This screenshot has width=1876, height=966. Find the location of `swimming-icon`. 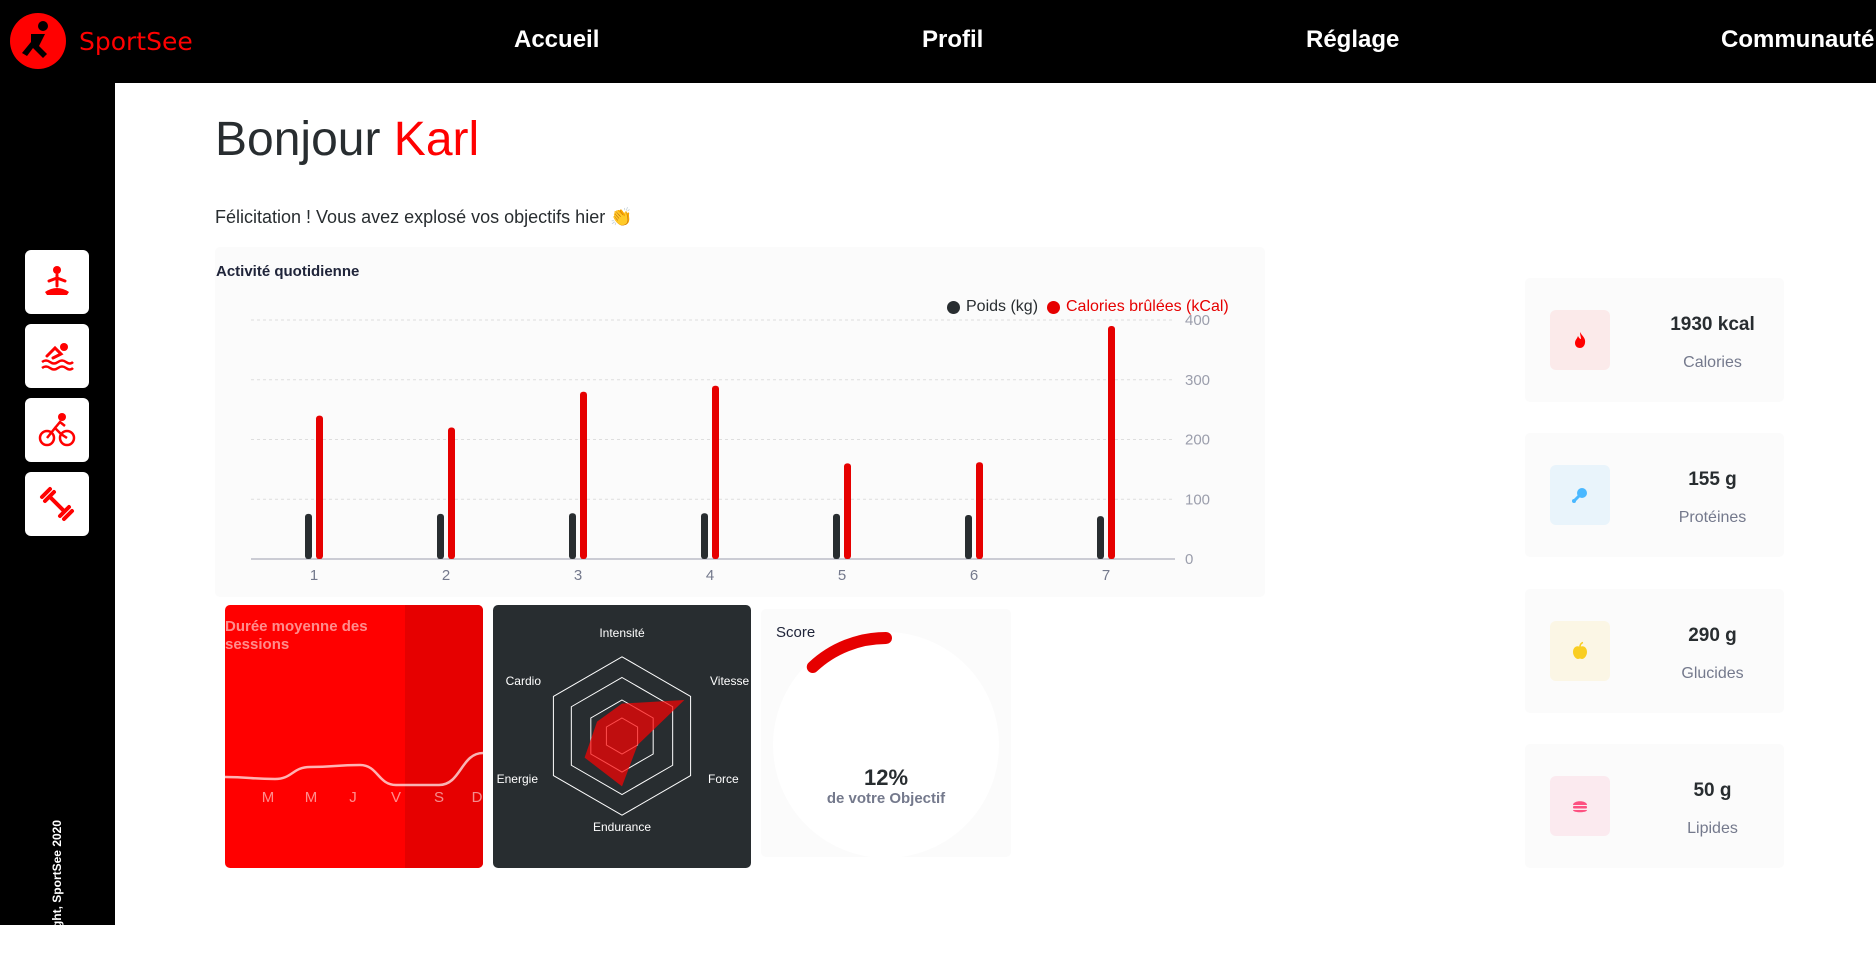

swimming-icon is located at coordinates (57, 357).